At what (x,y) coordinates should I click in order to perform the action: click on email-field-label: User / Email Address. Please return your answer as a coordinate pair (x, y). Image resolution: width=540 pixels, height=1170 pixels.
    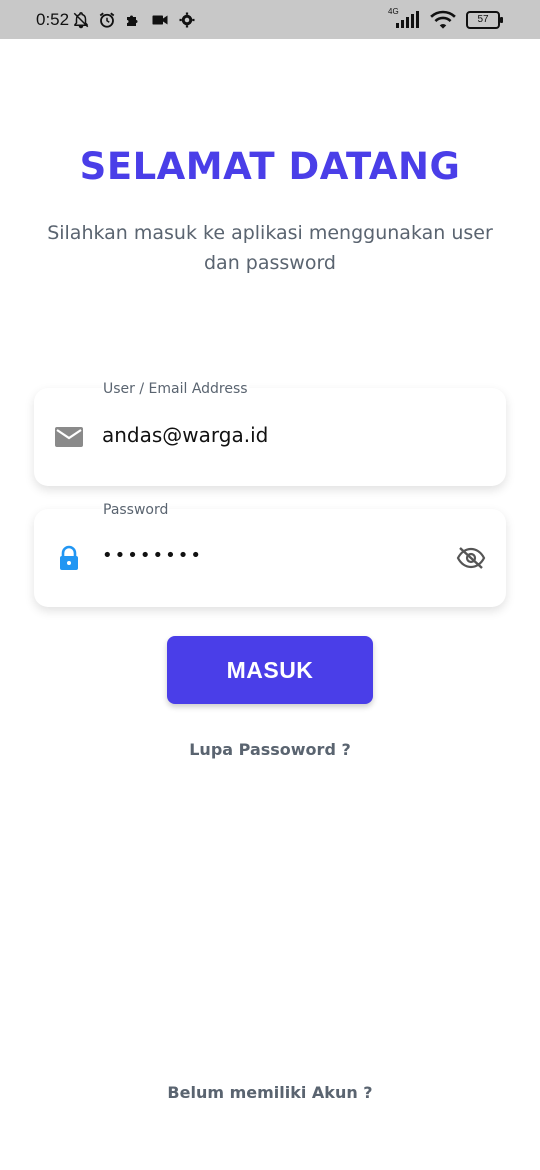
    Looking at the image, I should click on (175, 389).